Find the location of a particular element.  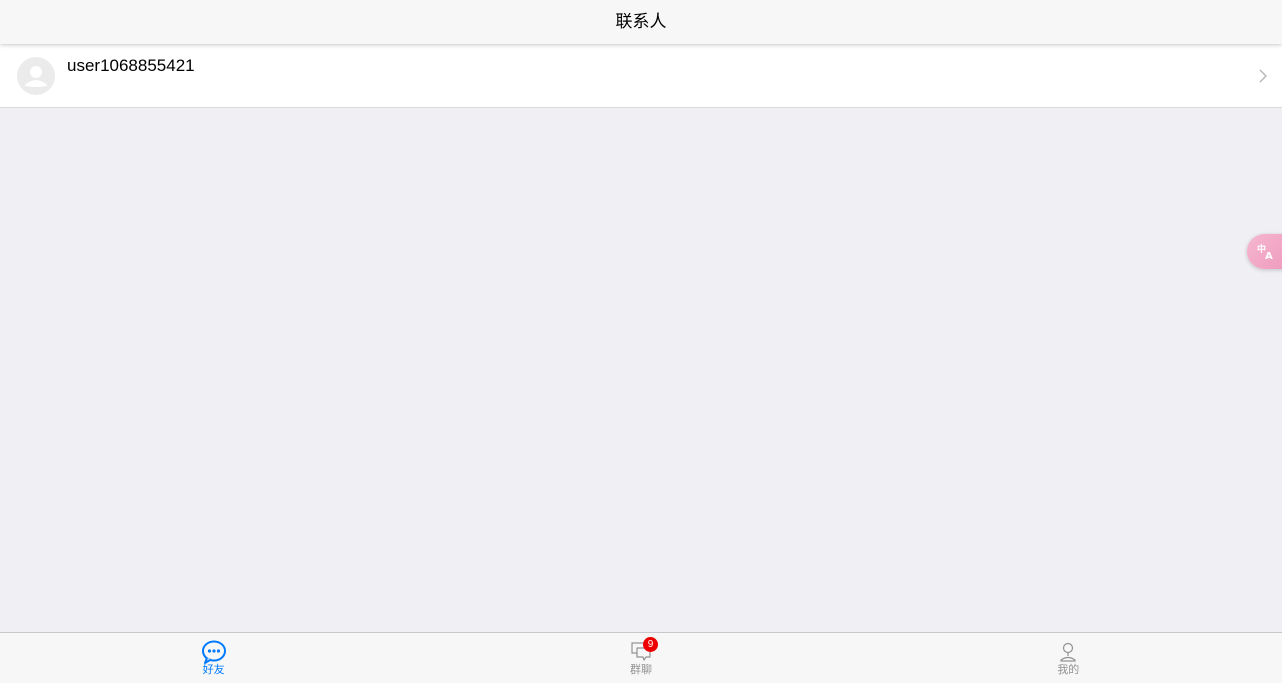

tab-friends: 好友 is located at coordinates (213, 658).